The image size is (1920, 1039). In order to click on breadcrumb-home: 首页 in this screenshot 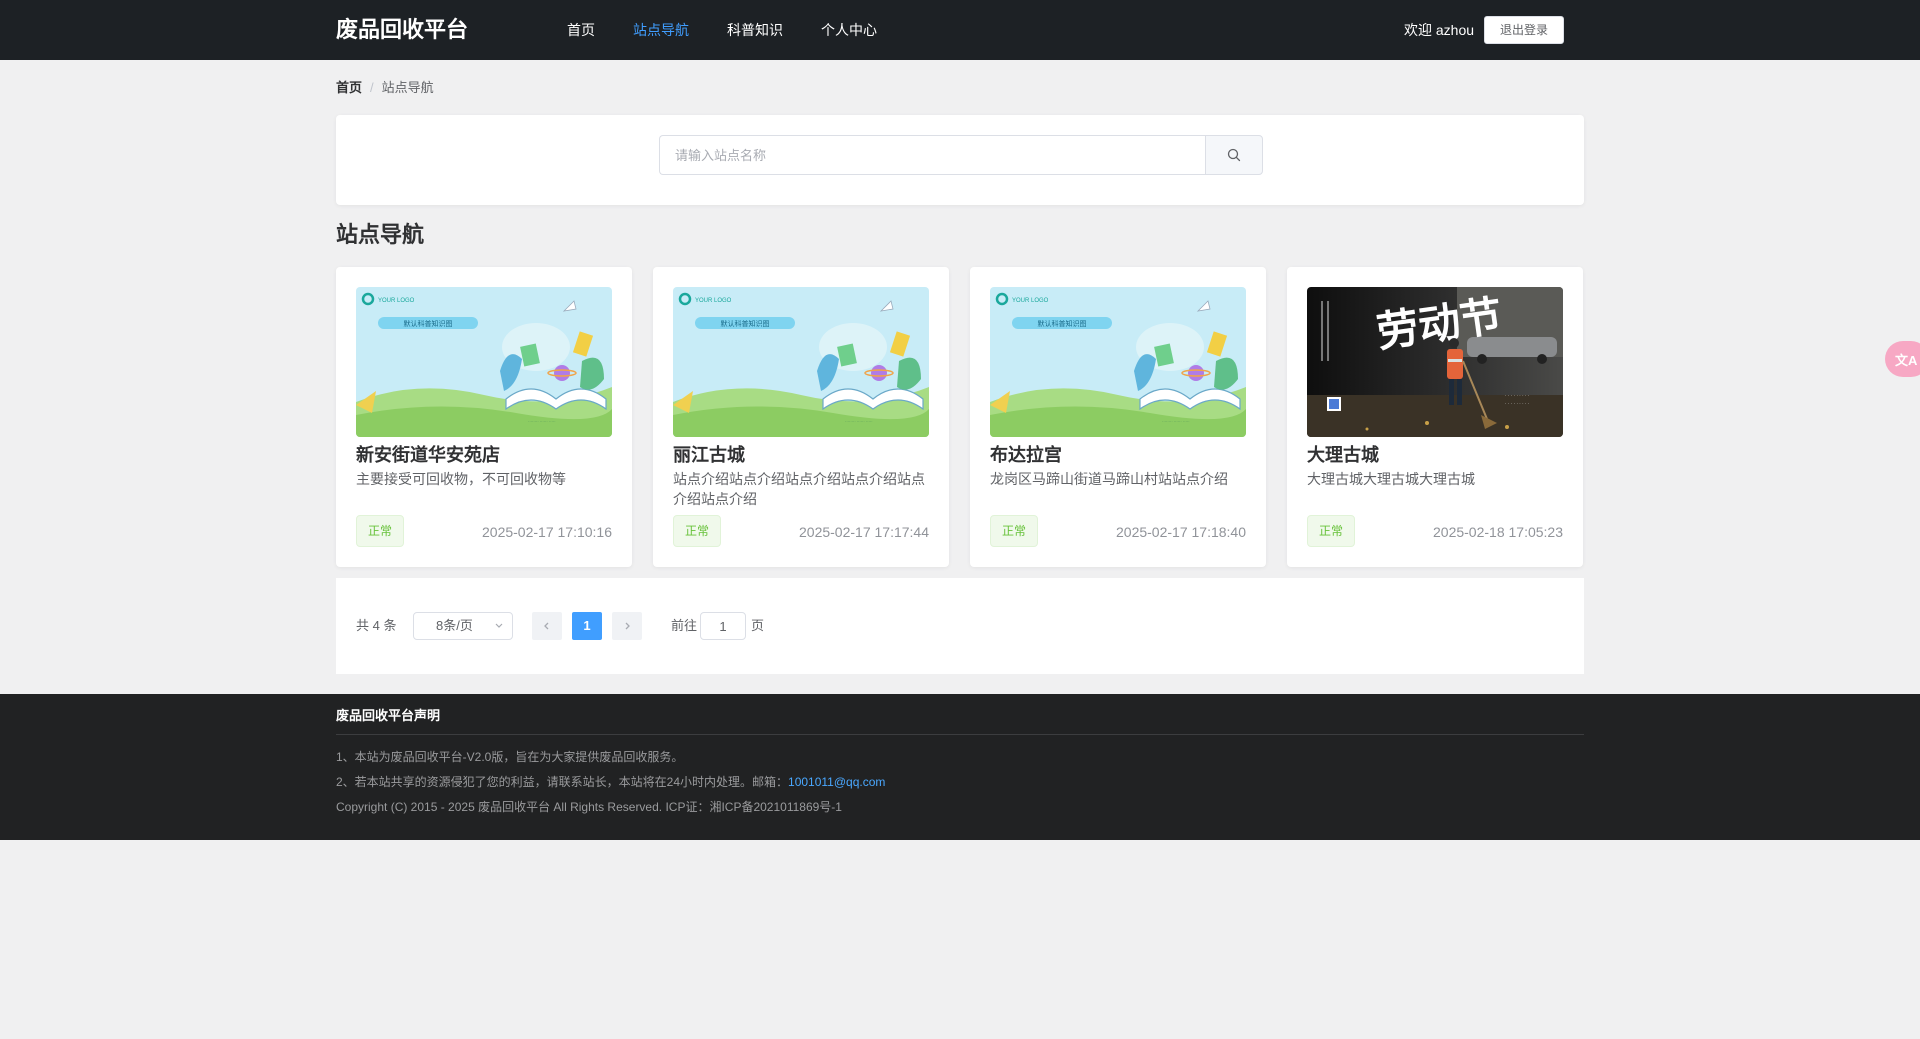, I will do `click(349, 87)`.